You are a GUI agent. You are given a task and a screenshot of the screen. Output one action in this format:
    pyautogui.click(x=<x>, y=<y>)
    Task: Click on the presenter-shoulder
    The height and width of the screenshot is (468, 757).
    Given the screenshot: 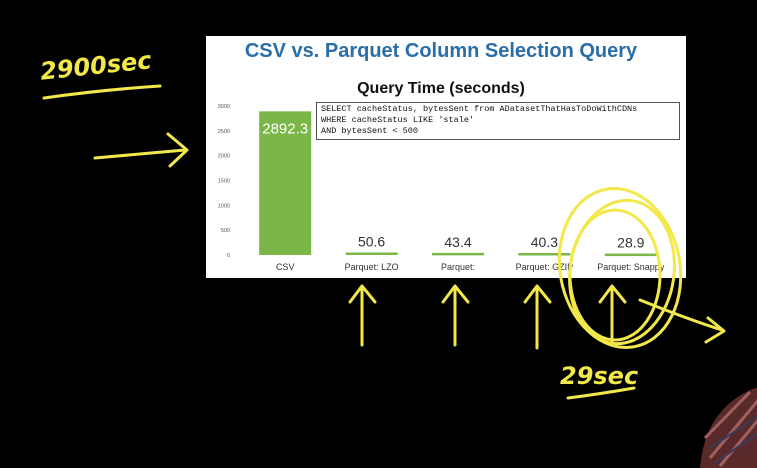 What is the action you would take?
    pyautogui.click(x=728, y=428)
    